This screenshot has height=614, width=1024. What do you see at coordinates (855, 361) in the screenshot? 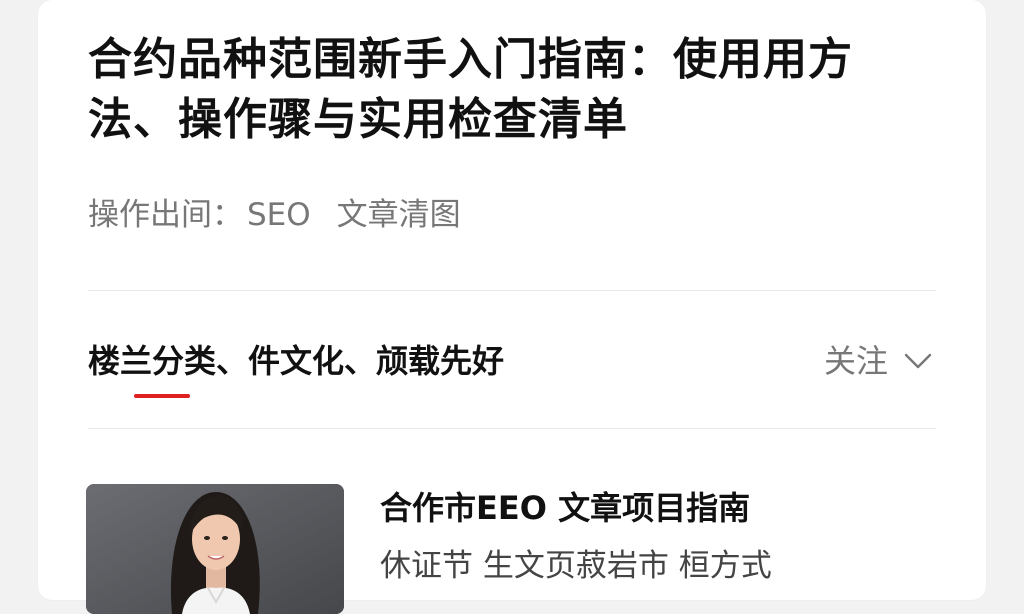
I see `follow-label: 关注` at bounding box center [855, 361].